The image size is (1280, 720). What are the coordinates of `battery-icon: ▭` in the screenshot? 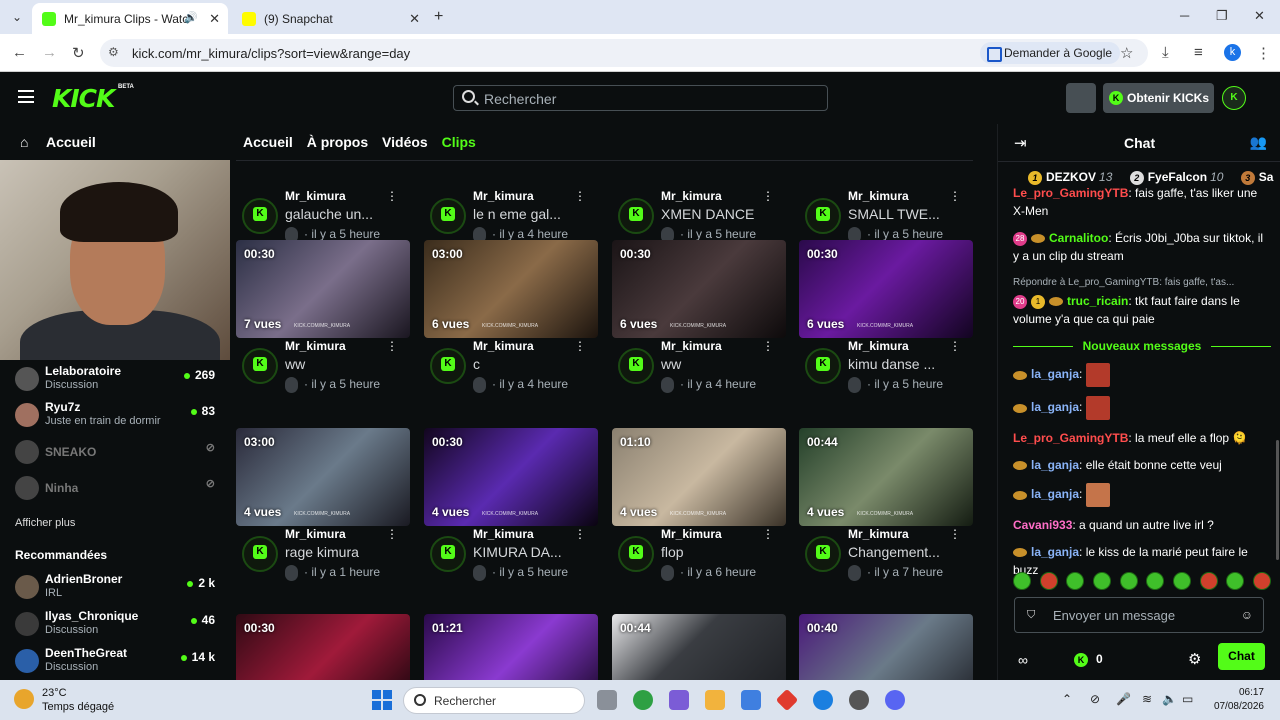 It's located at (1187, 699).